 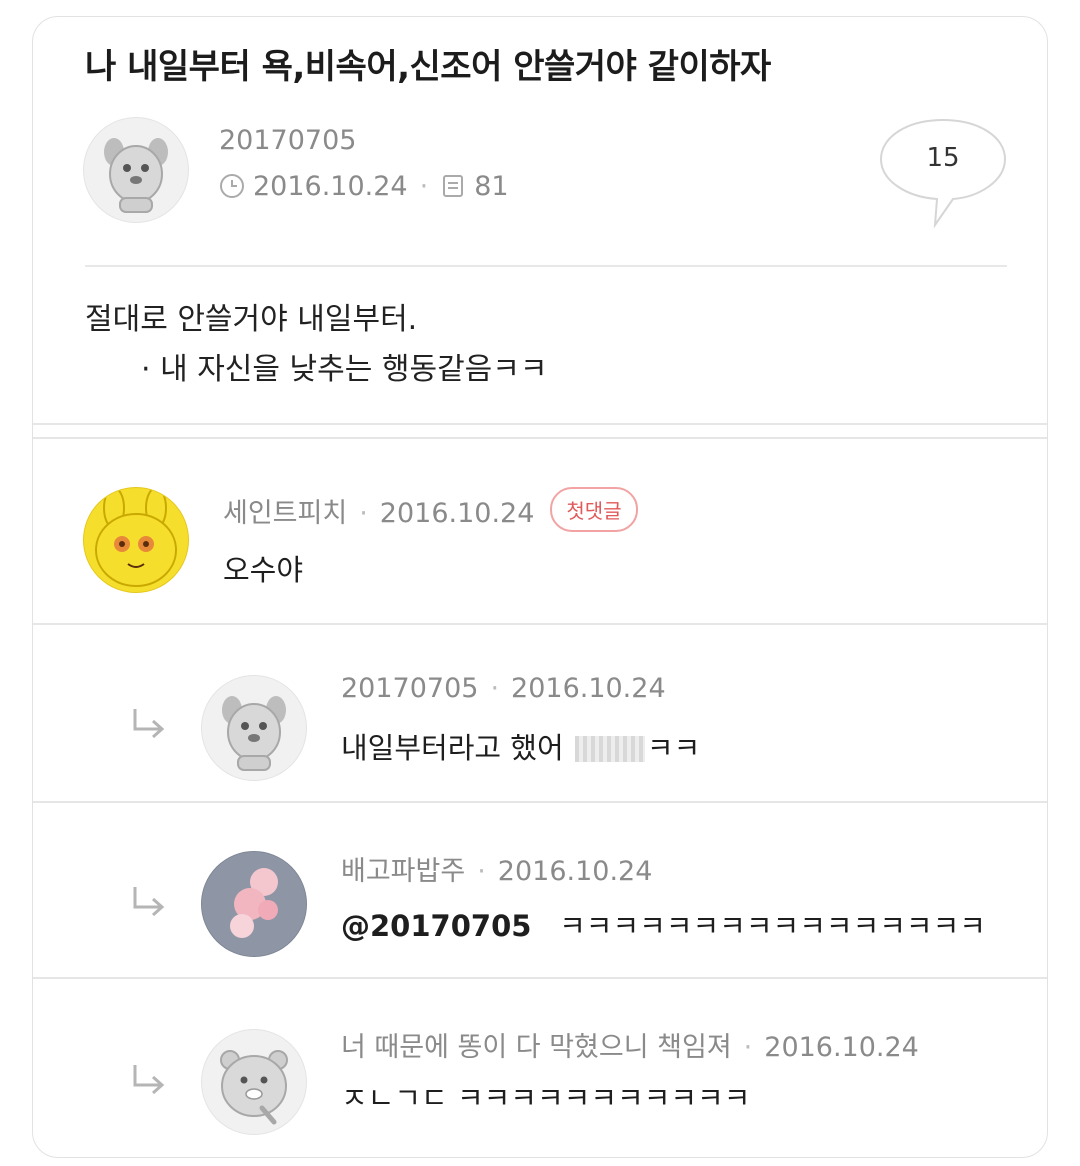 What do you see at coordinates (546, 1098) in the screenshot?
I see `comment-text: ㅈㄴㄱㄷ ㅋㅋㅋㅋㅋㅋㅋㅋㅋㅋㅋ` at bounding box center [546, 1098].